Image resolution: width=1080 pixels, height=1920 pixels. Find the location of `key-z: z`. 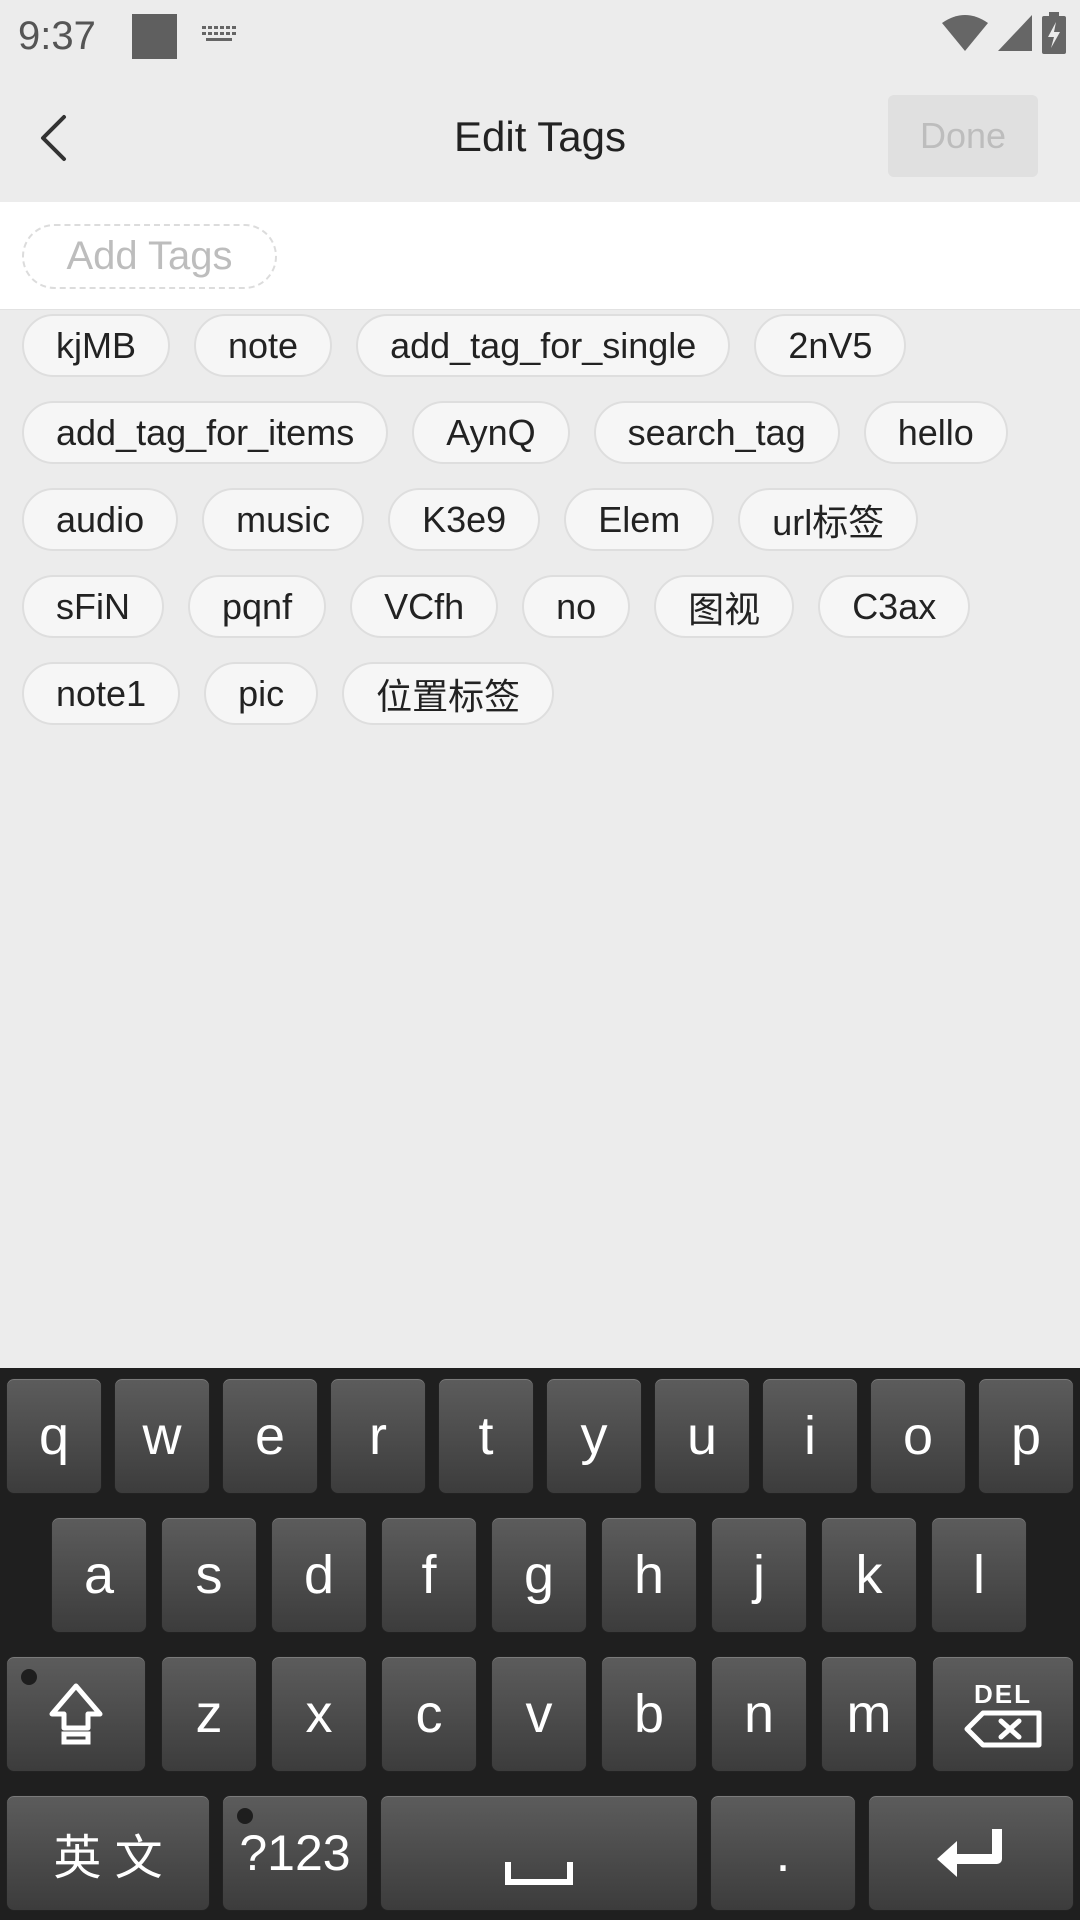

key-z: z is located at coordinates (209, 1714).